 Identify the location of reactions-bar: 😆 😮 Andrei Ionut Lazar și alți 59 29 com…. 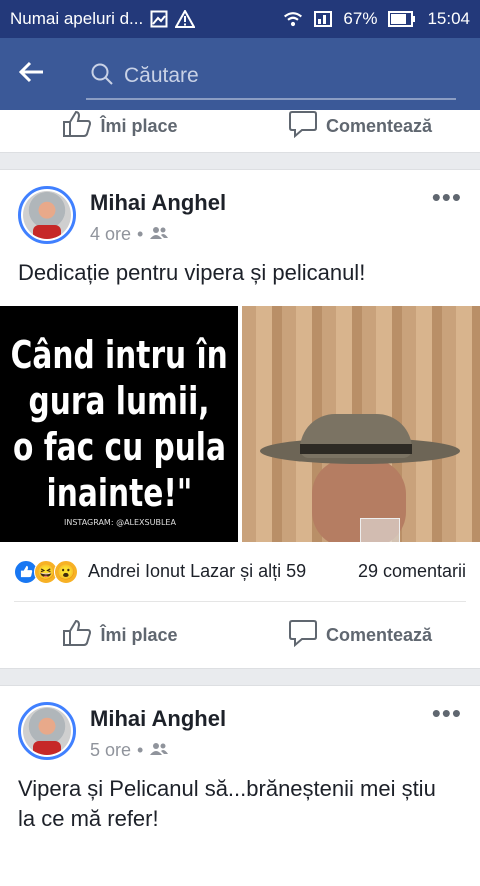
(240, 572).